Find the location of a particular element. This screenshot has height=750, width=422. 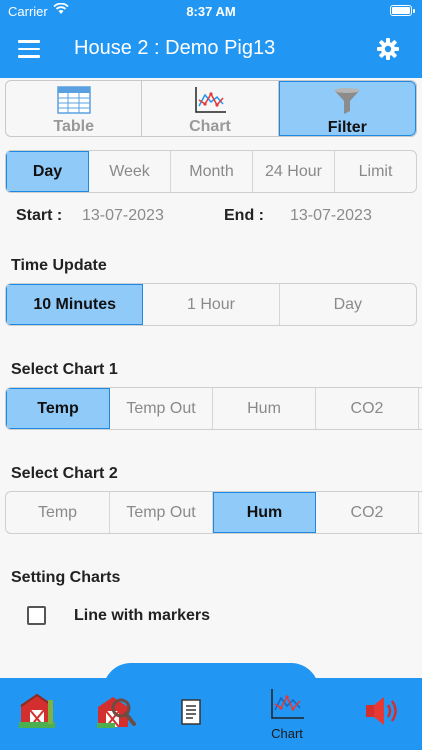

tab-chart: Chart is located at coordinates (210, 108).